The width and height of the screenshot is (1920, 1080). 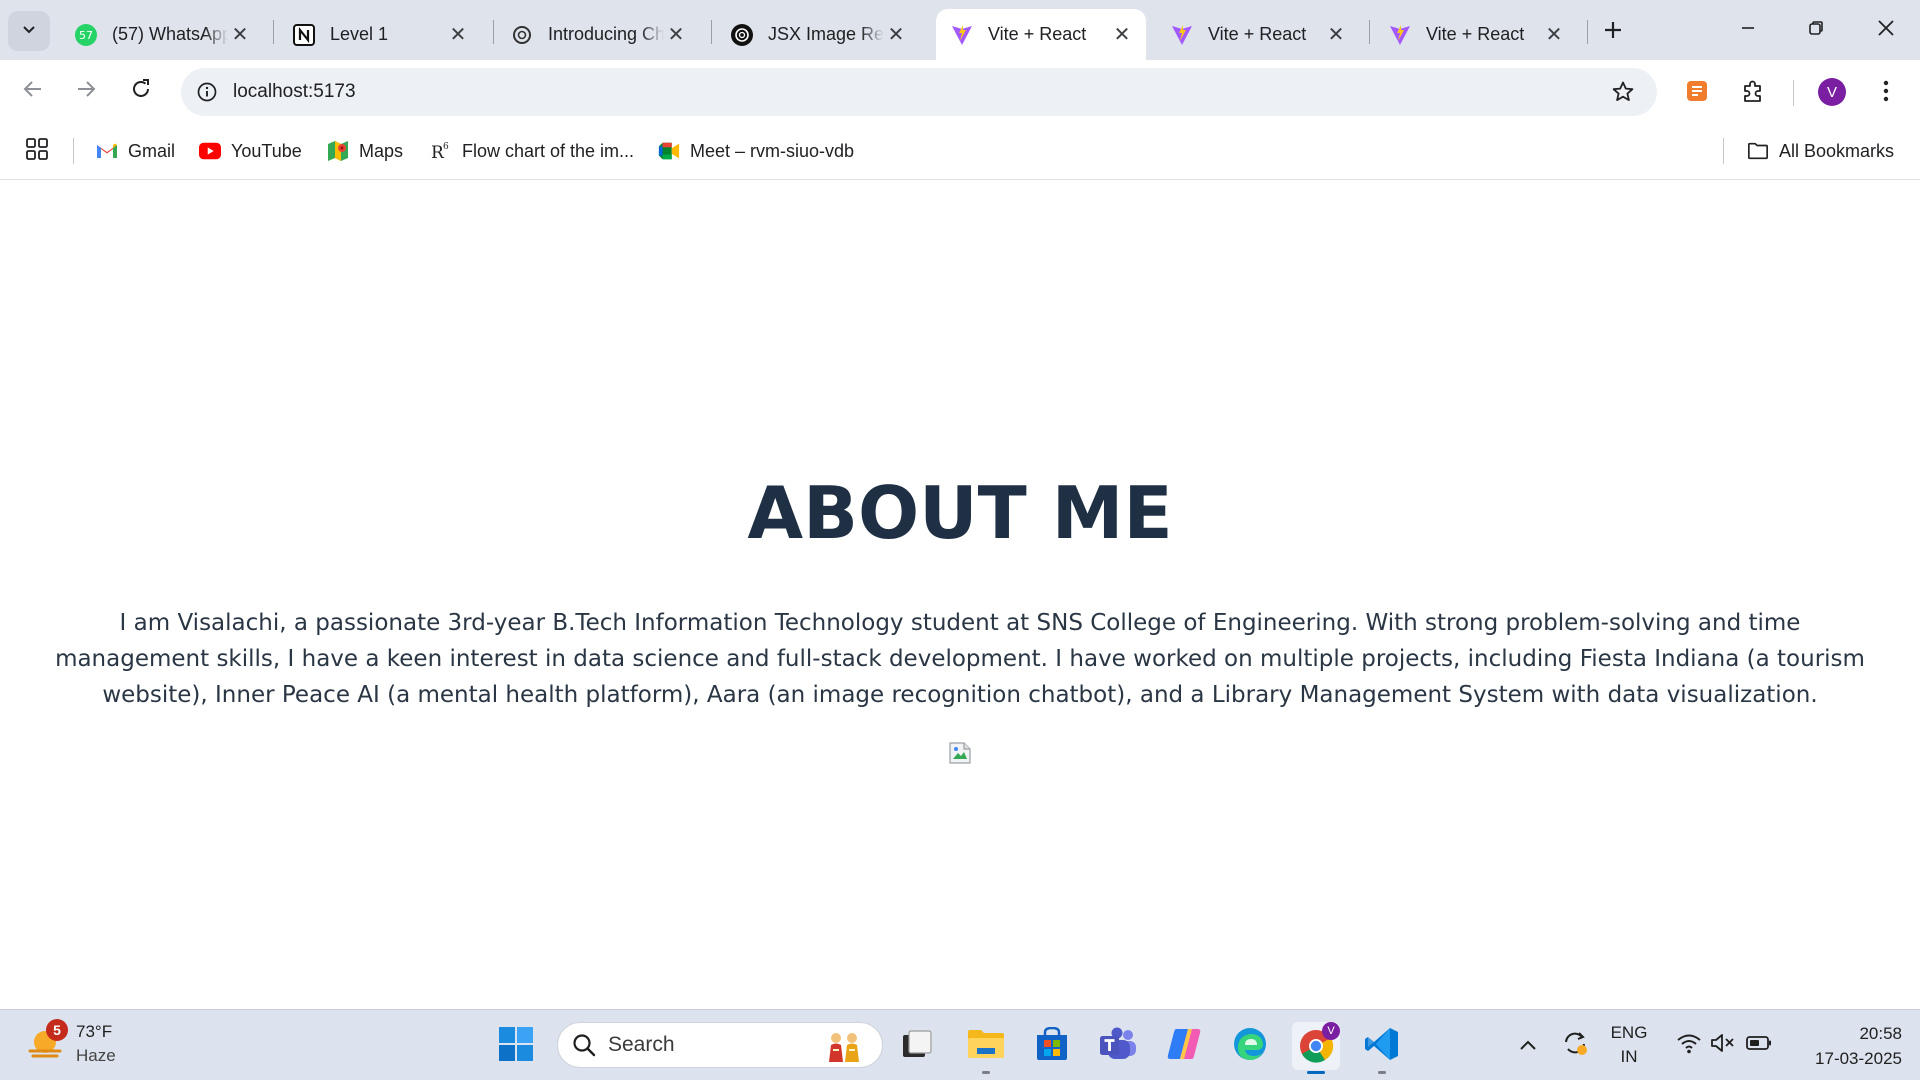 I want to click on sync-tray-button, so click(x=1575, y=1045).